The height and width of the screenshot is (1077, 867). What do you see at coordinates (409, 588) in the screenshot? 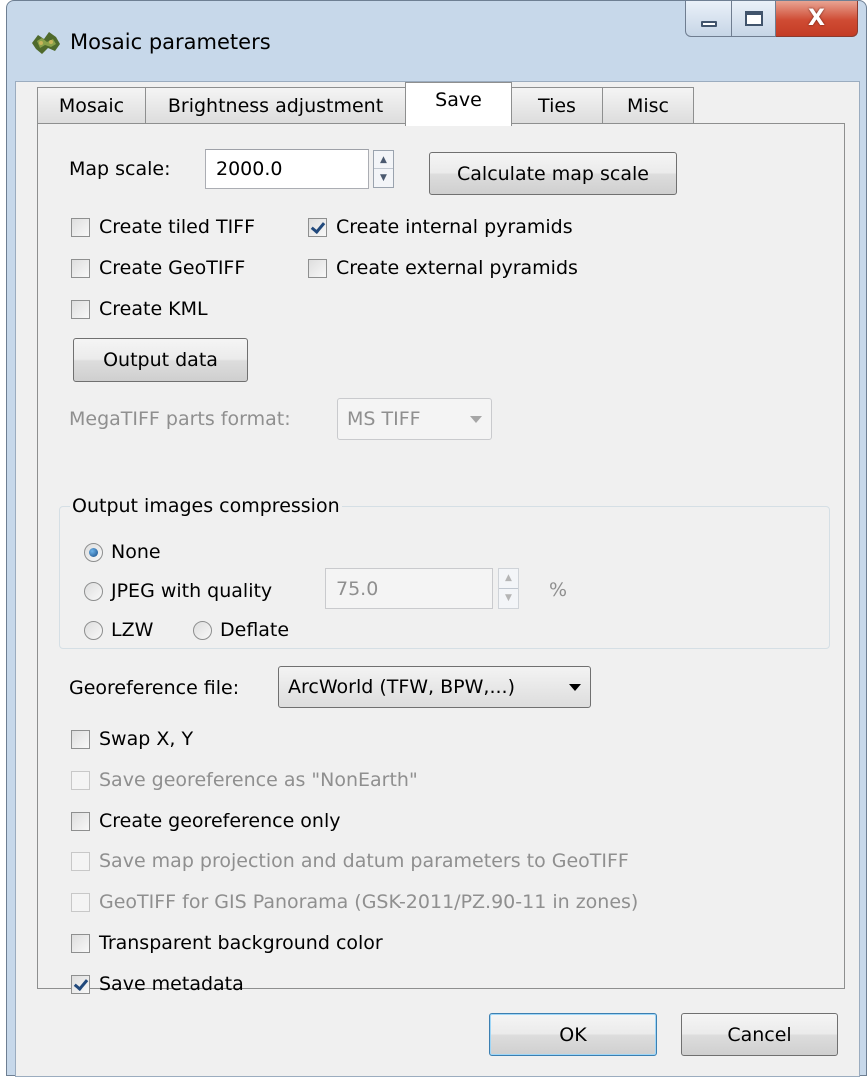
I see `jpeg-quality-input: 75.0` at bounding box center [409, 588].